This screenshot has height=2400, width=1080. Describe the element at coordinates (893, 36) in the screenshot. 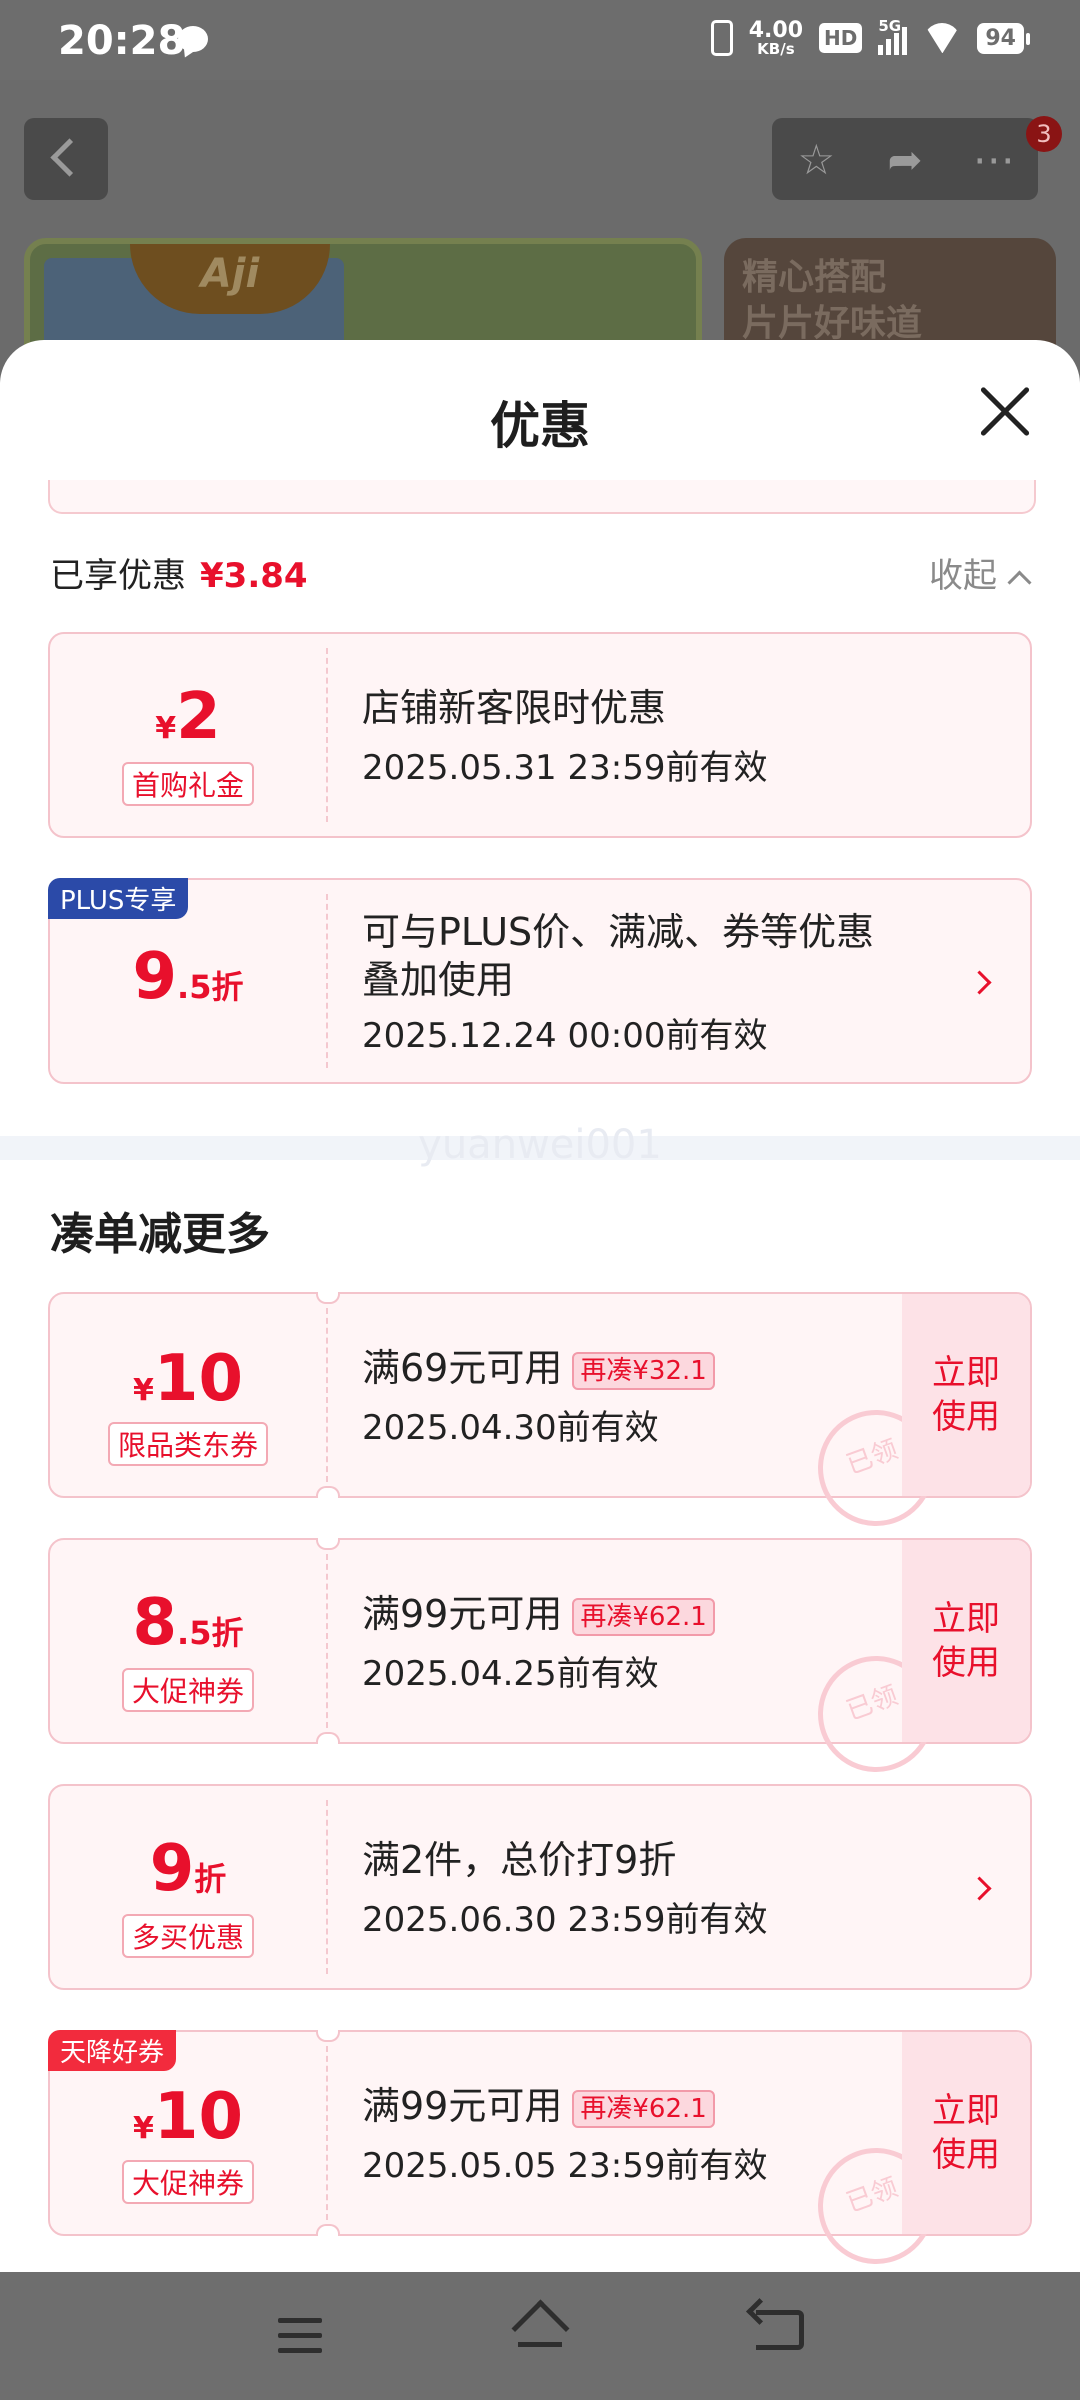

I see `signal-icon: 5G` at that location.